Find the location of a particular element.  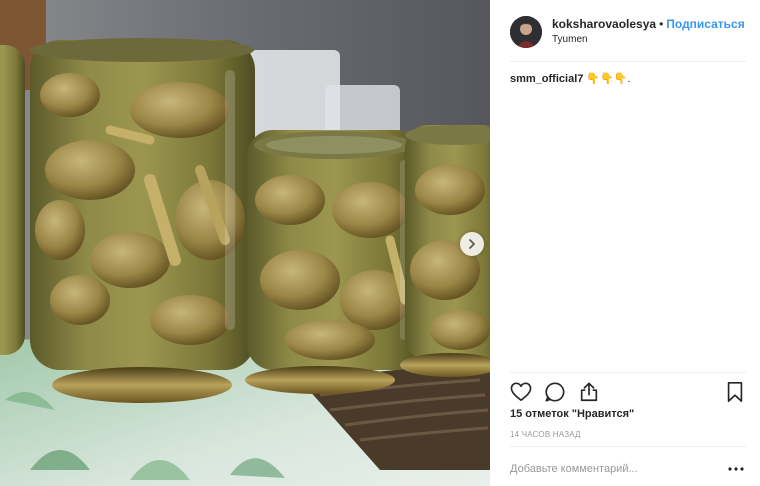

header-divider is located at coordinates (628, 61).